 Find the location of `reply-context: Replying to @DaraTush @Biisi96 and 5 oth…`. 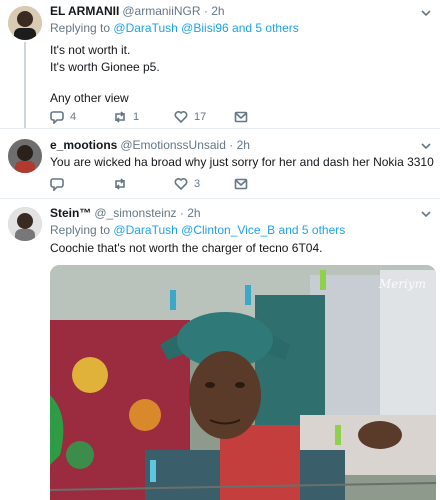

reply-context: Replying to @DaraTush @Biisi96 and 5 oth… is located at coordinates (241, 28).